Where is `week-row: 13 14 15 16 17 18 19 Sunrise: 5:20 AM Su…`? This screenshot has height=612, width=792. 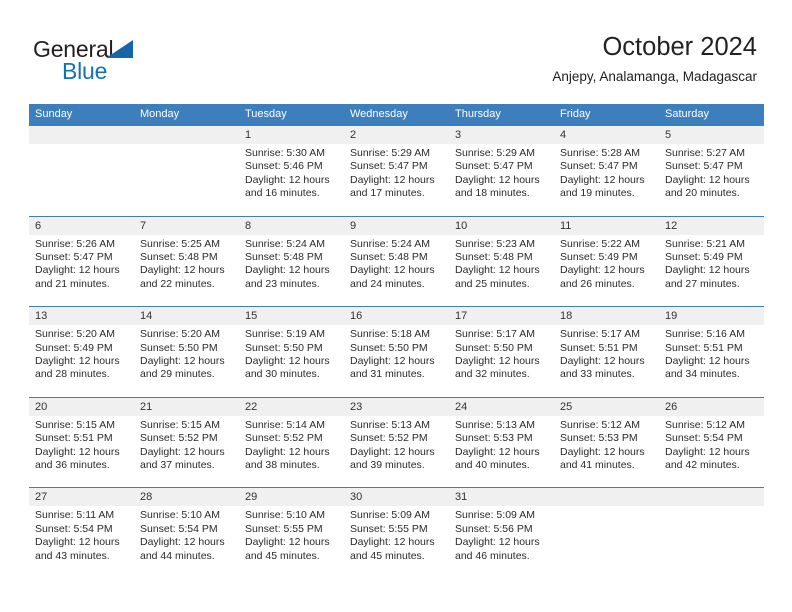 week-row: 13 14 15 16 17 18 19 Sunrise: 5:20 AM Su… is located at coordinates (396, 351).